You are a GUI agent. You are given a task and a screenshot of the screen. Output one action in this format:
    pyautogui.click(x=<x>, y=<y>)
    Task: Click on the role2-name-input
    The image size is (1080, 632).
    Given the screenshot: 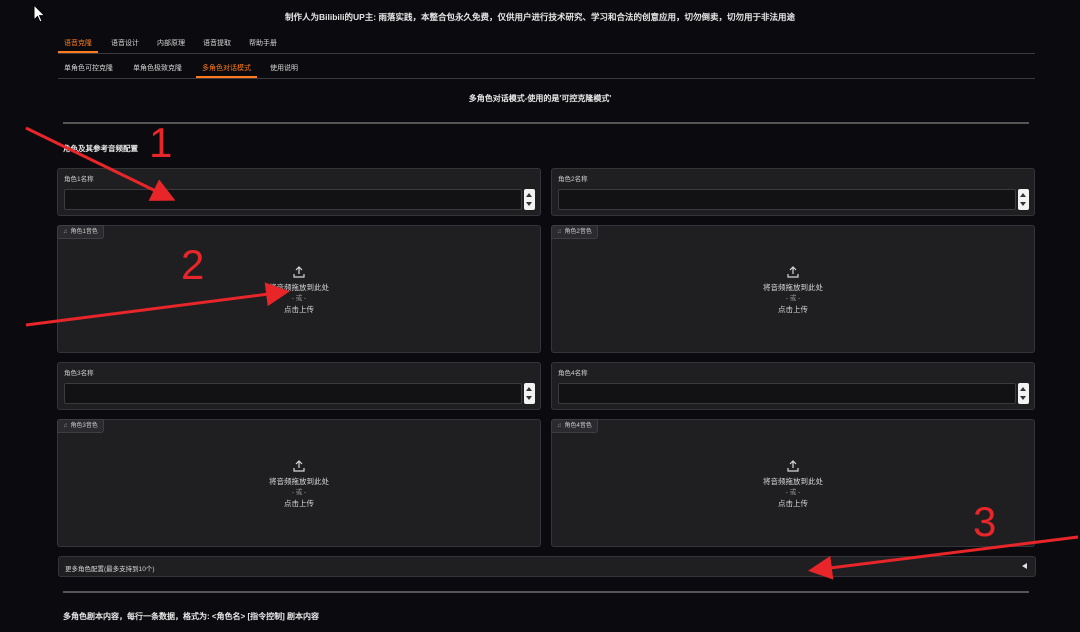 What is the action you would take?
    pyautogui.click(x=787, y=199)
    